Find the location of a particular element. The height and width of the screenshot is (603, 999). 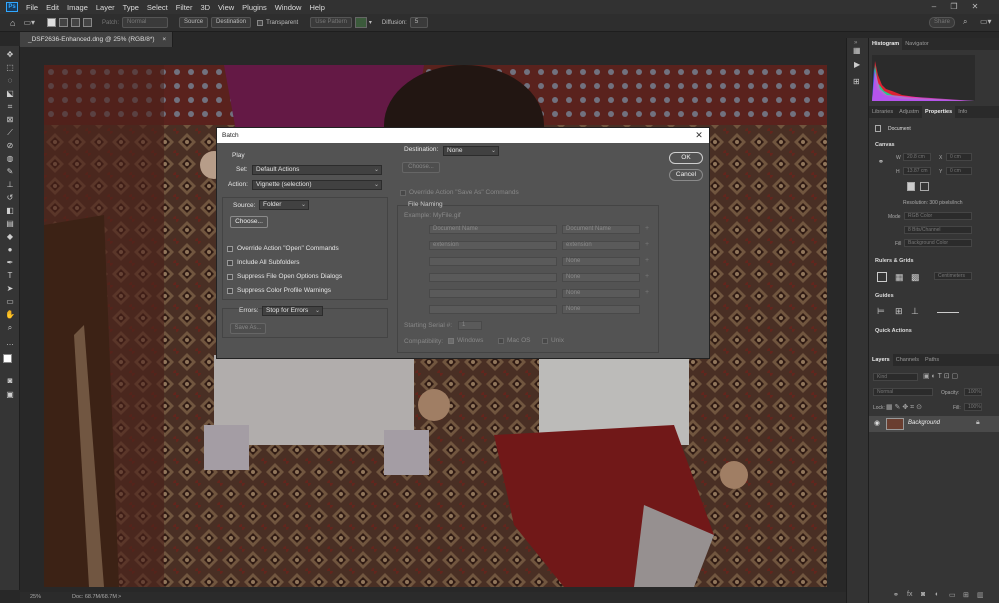

naming-select-3: None is located at coordinates (601, 261).